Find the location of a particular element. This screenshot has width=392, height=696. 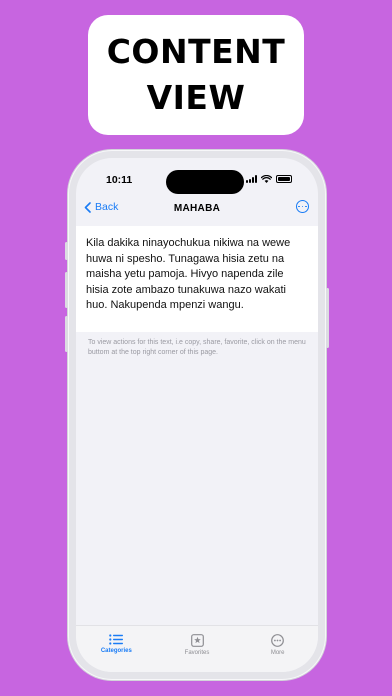

list-icon is located at coordinates (116, 639).